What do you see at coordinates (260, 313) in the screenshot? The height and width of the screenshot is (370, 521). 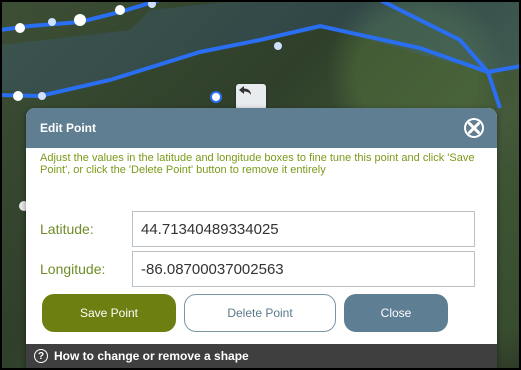 I see `delete-point-button: Delete Point` at bounding box center [260, 313].